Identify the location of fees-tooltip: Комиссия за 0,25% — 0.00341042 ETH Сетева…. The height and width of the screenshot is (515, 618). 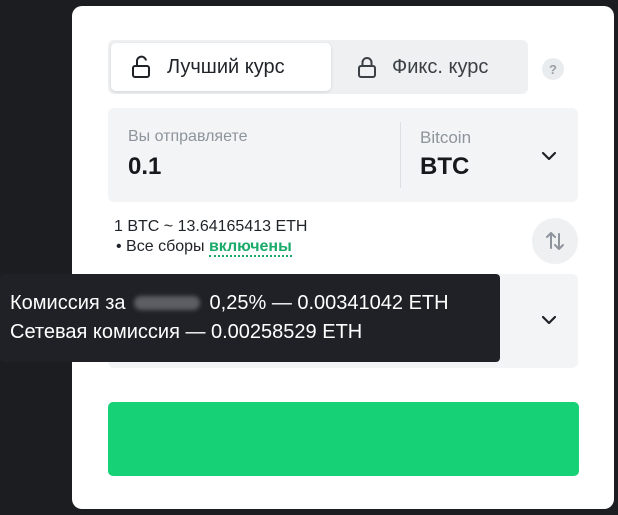
(250, 318).